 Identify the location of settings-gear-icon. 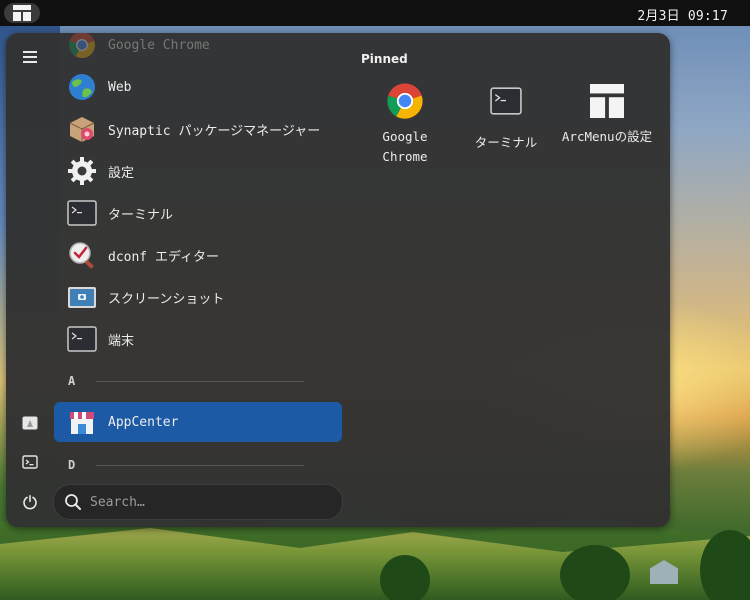
(82, 171).